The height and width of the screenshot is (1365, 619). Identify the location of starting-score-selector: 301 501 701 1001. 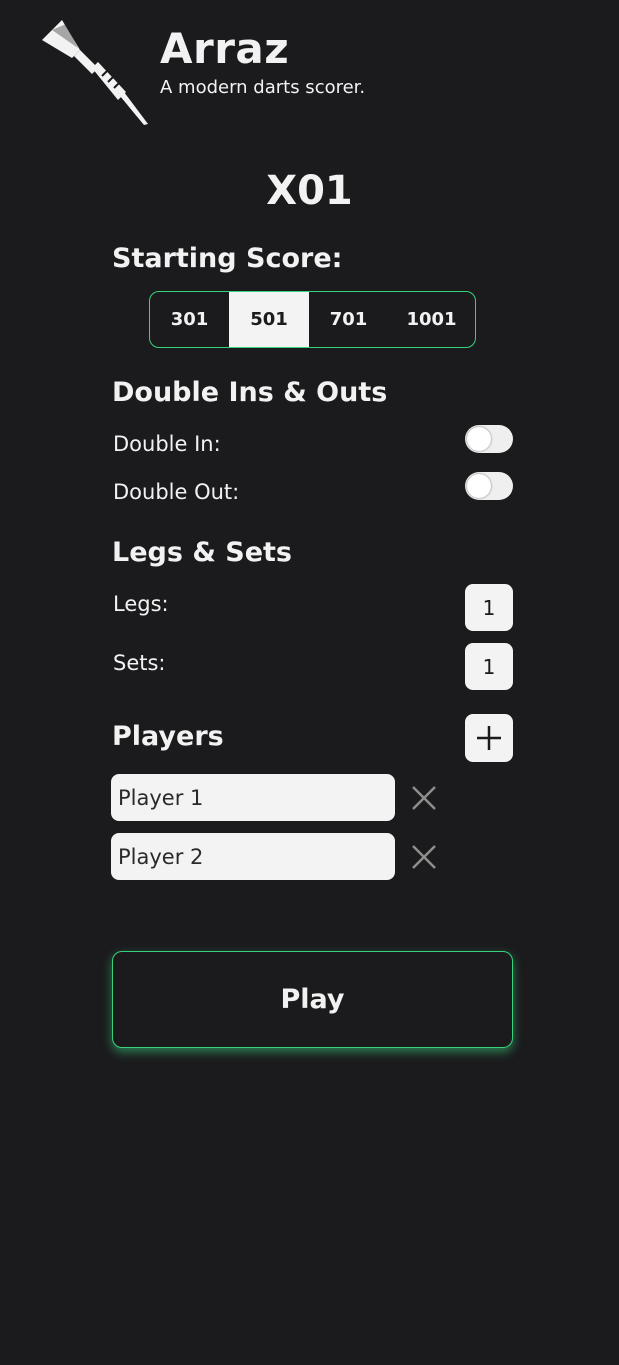
(312, 319).